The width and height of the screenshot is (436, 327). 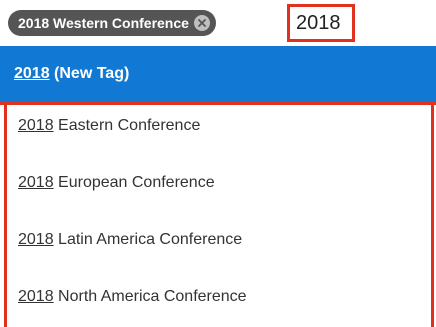 What do you see at coordinates (89, 73) in the screenshot?
I see `new-tag-suffix: (New Tag)` at bounding box center [89, 73].